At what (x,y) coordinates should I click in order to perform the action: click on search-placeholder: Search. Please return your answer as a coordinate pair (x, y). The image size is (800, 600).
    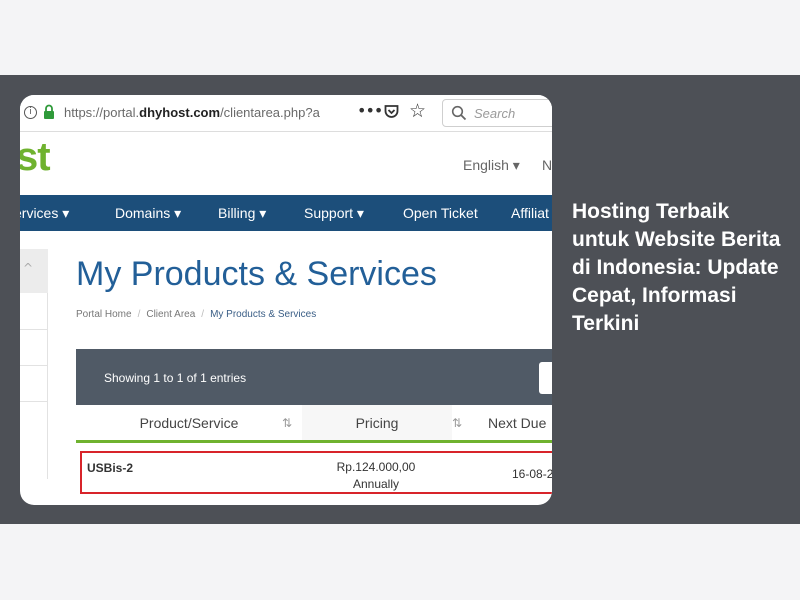
    Looking at the image, I should click on (495, 113).